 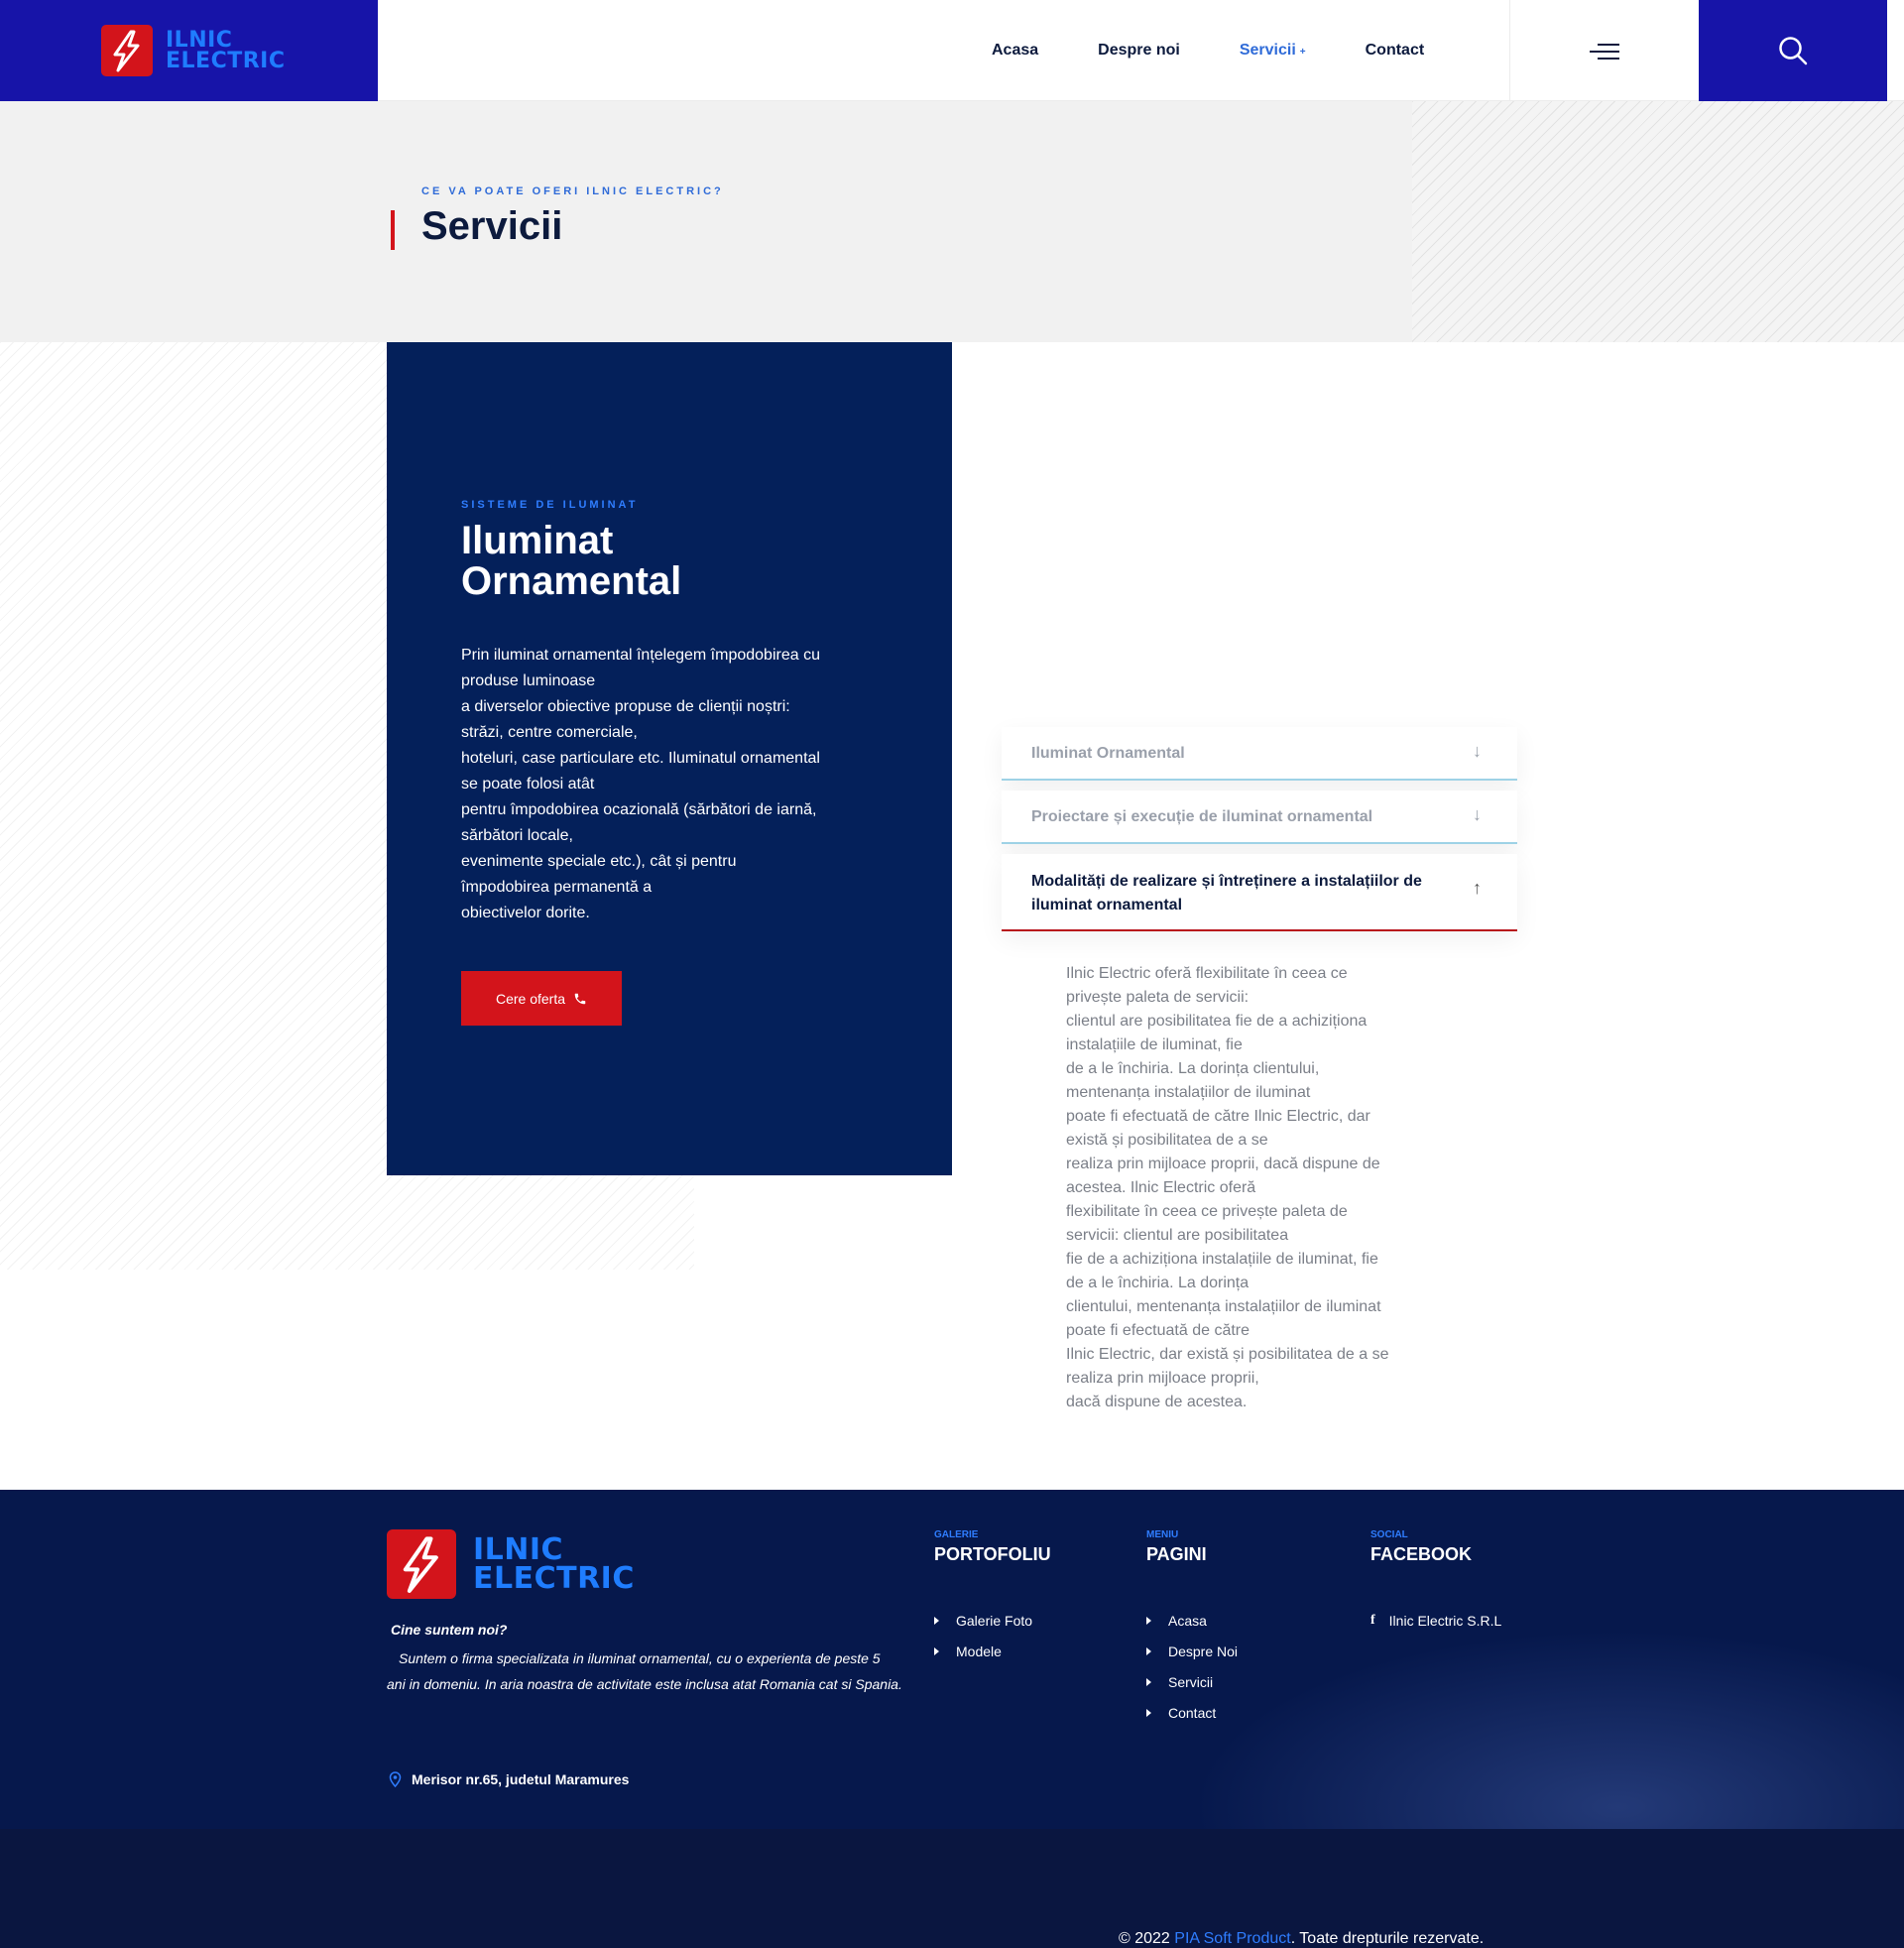 I want to click on accordion-body-line: mentenanța instalațiilor de iluminat, so click(x=1188, y=1092).